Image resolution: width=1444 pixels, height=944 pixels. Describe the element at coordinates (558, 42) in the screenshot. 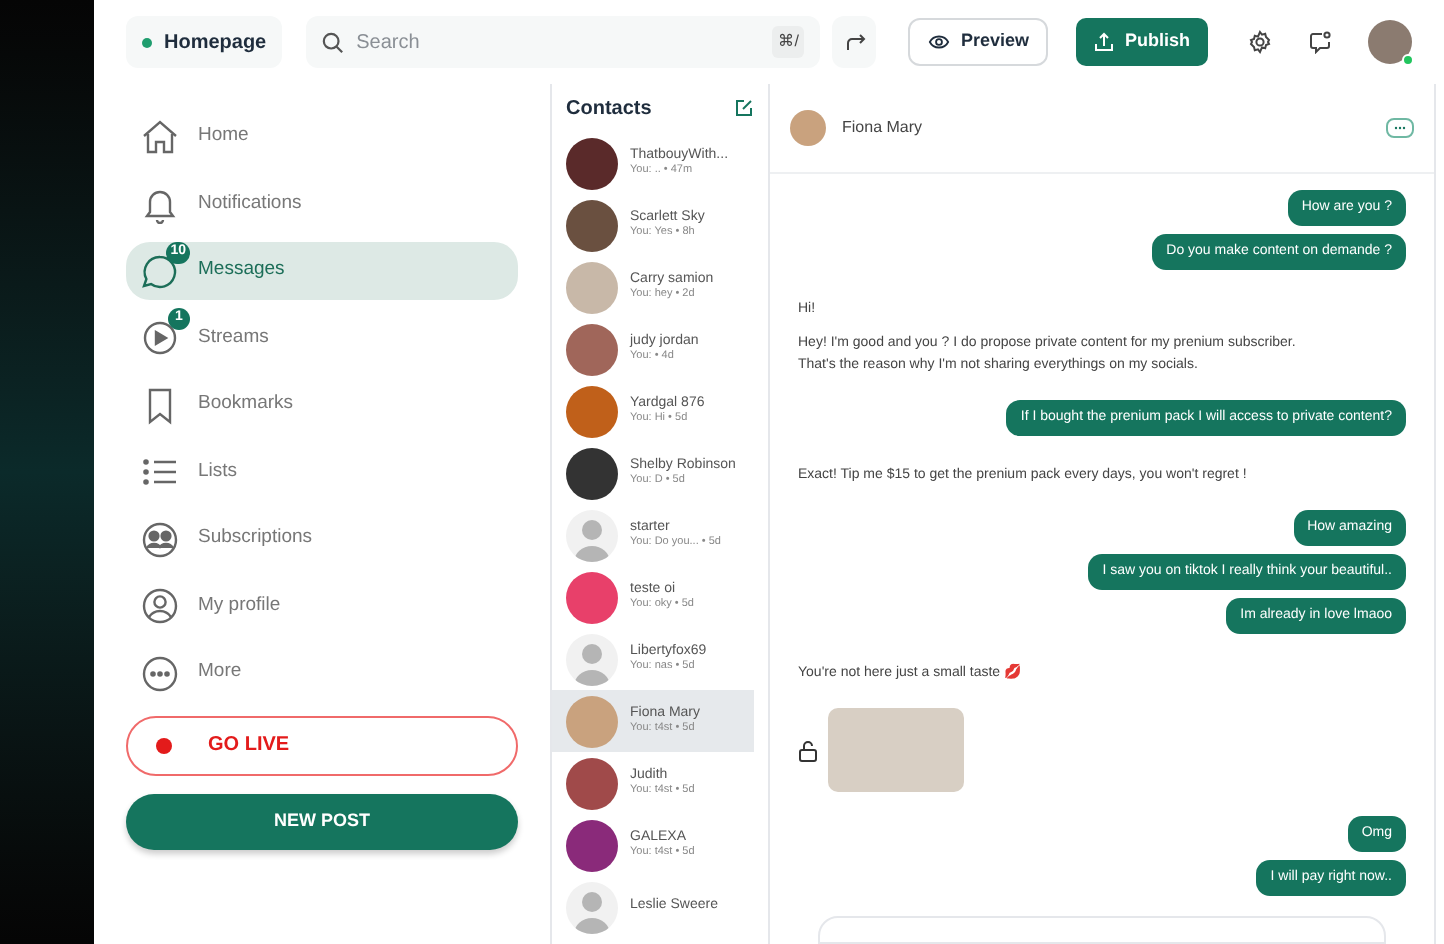

I see `search-input: Search` at that location.